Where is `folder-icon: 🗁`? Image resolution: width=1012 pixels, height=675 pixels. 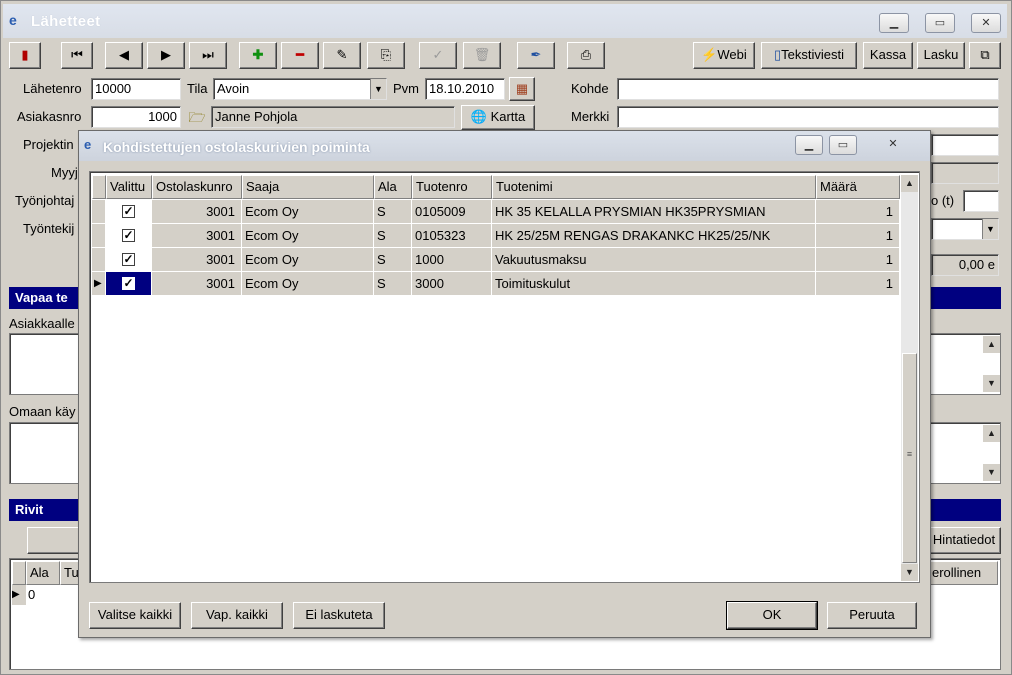 folder-icon: 🗁 is located at coordinates (197, 118).